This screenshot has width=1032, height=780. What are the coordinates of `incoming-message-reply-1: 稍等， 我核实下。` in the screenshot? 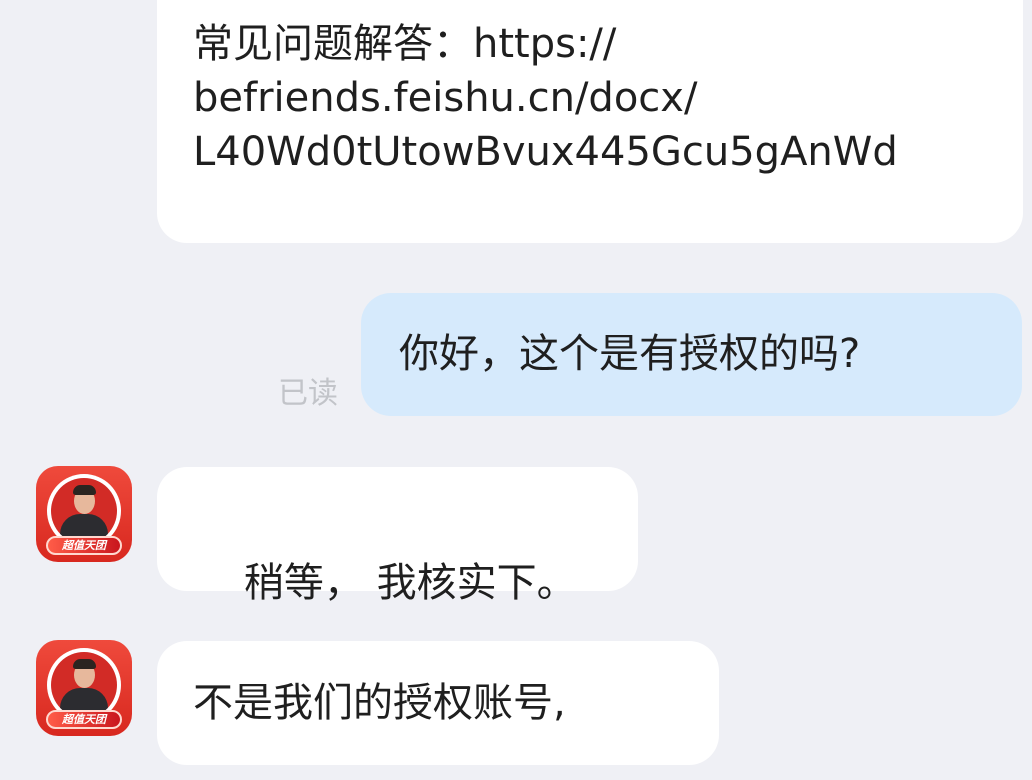 It's located at (397, 536).